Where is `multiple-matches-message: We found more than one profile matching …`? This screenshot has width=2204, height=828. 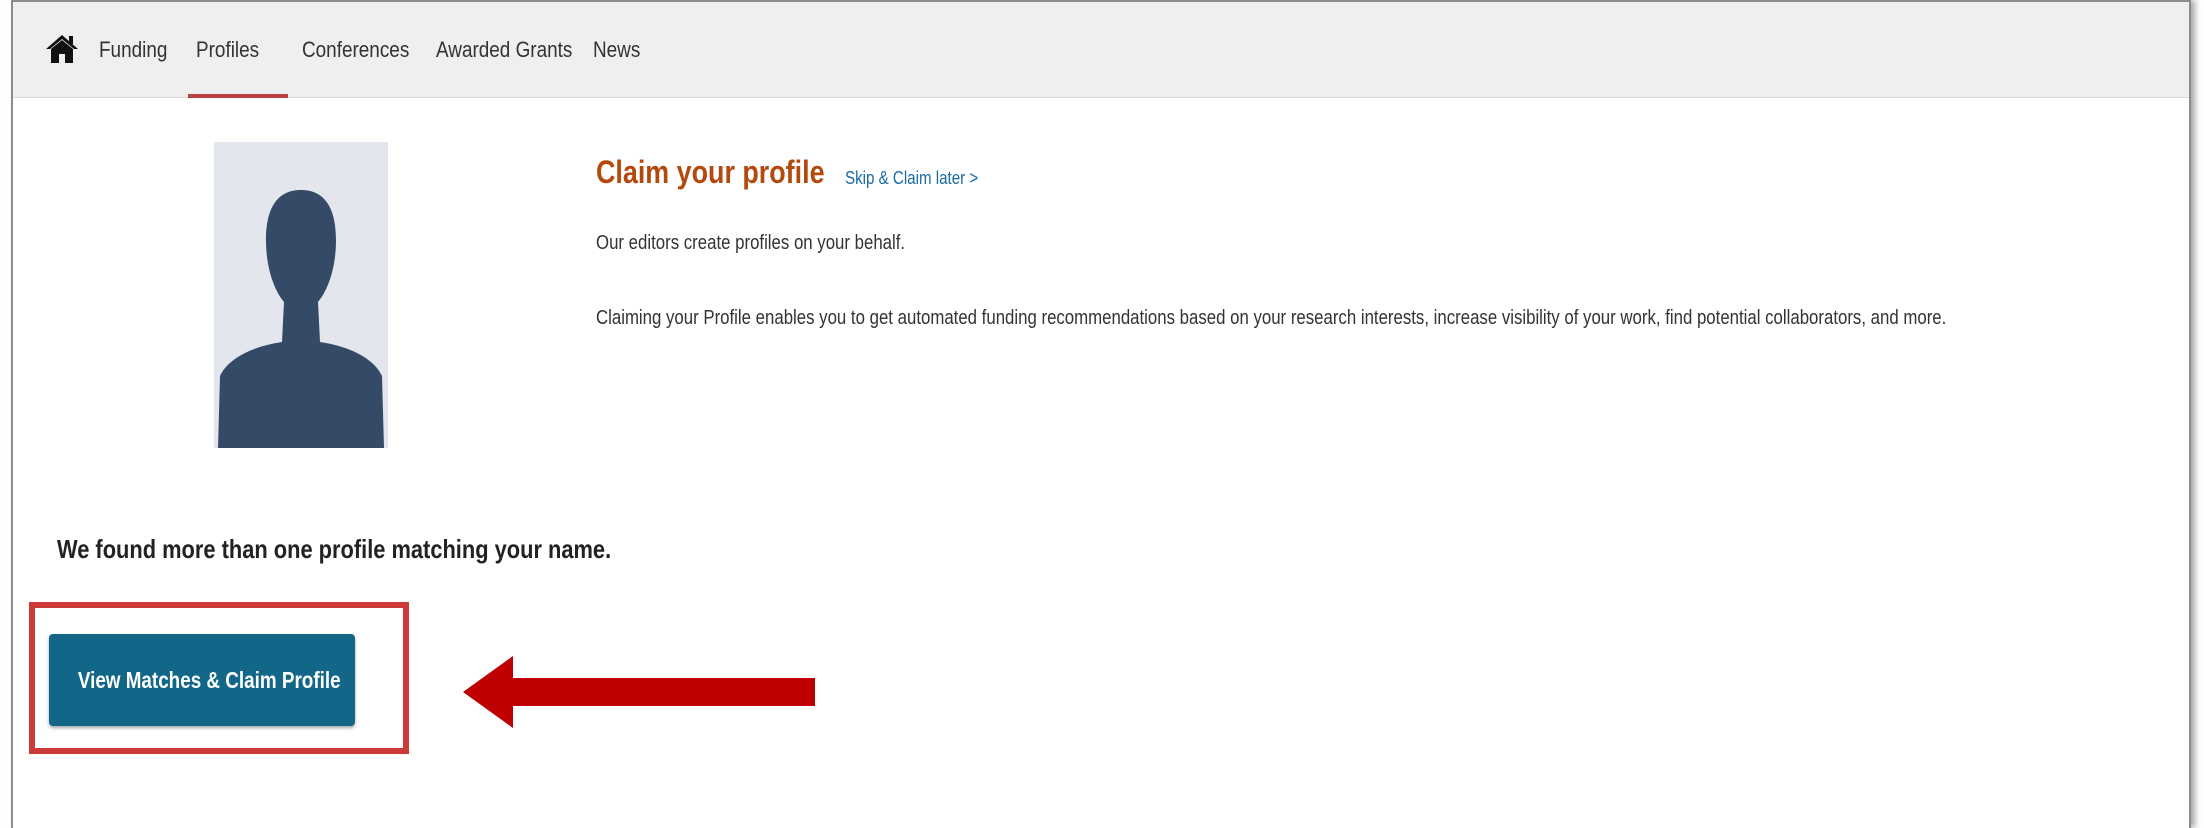
multiple-matches-message: We found more than one profile matching … is located at coordinates (334, 549).